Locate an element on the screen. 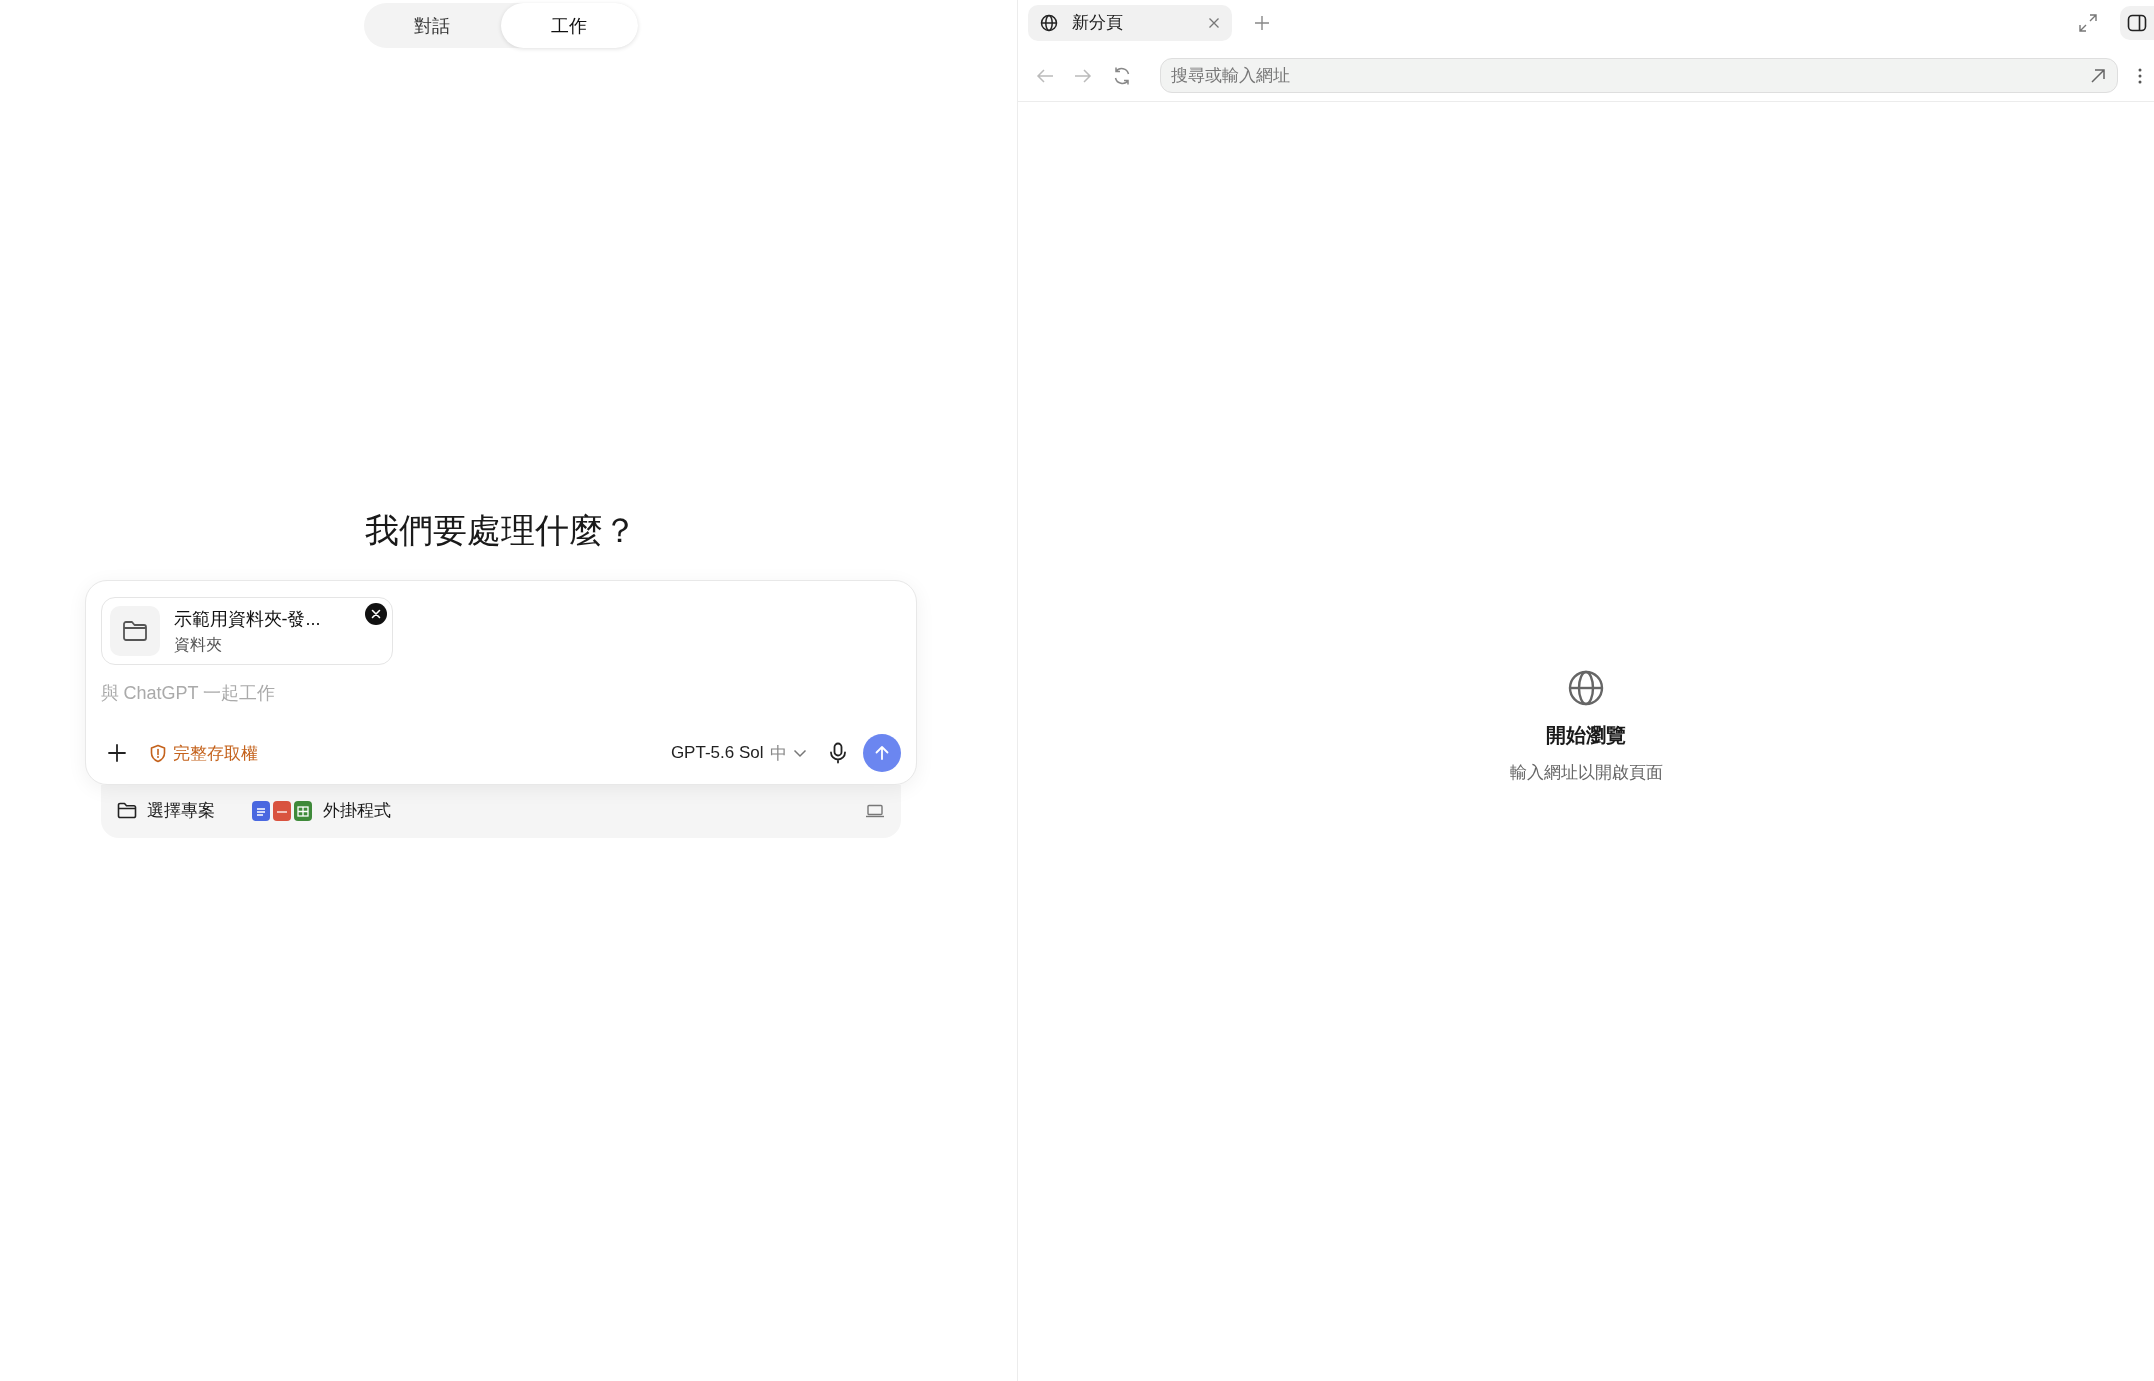 Image resolution: width=2154 pixels, height=1381 pixels. empty-subtitle: 輸入網址以開啟頁面 is located at coordinates (1586, 772).